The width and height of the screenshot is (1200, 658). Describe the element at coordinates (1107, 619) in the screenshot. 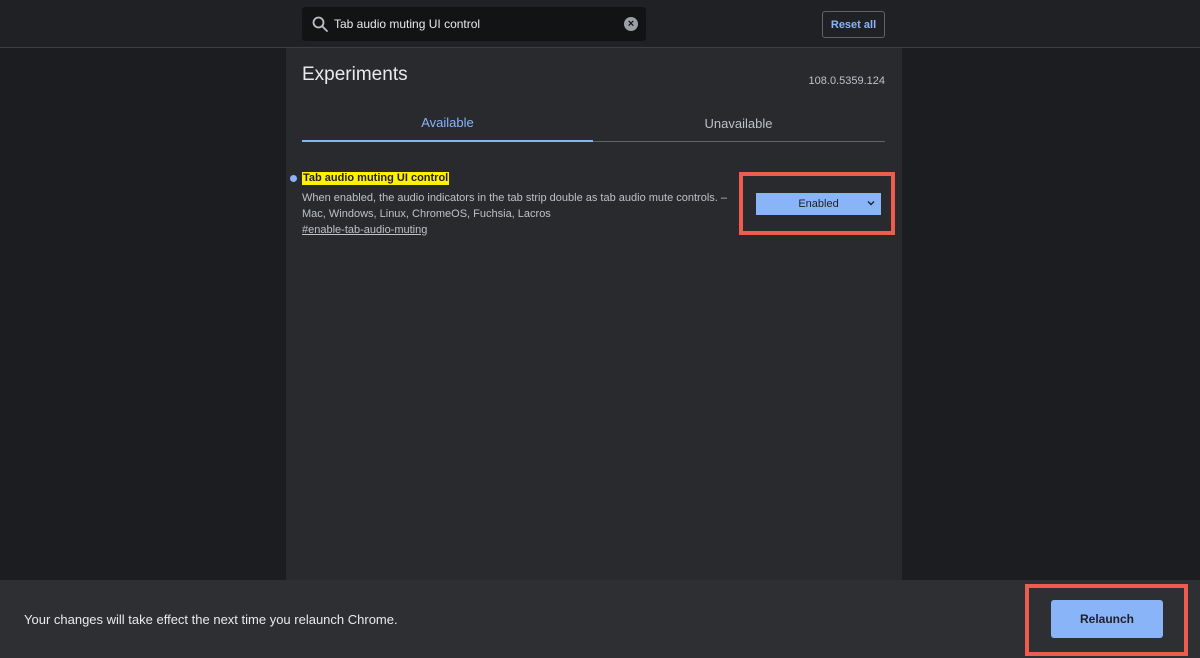

I see `relaunch-button: Relaunch` at that location.